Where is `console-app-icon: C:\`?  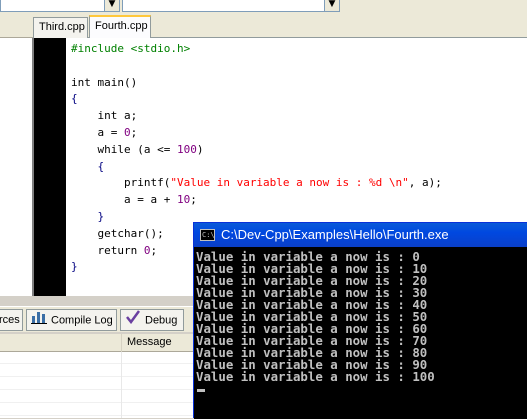 console-app-icon: C:\ is located at coordinates (207, 235).